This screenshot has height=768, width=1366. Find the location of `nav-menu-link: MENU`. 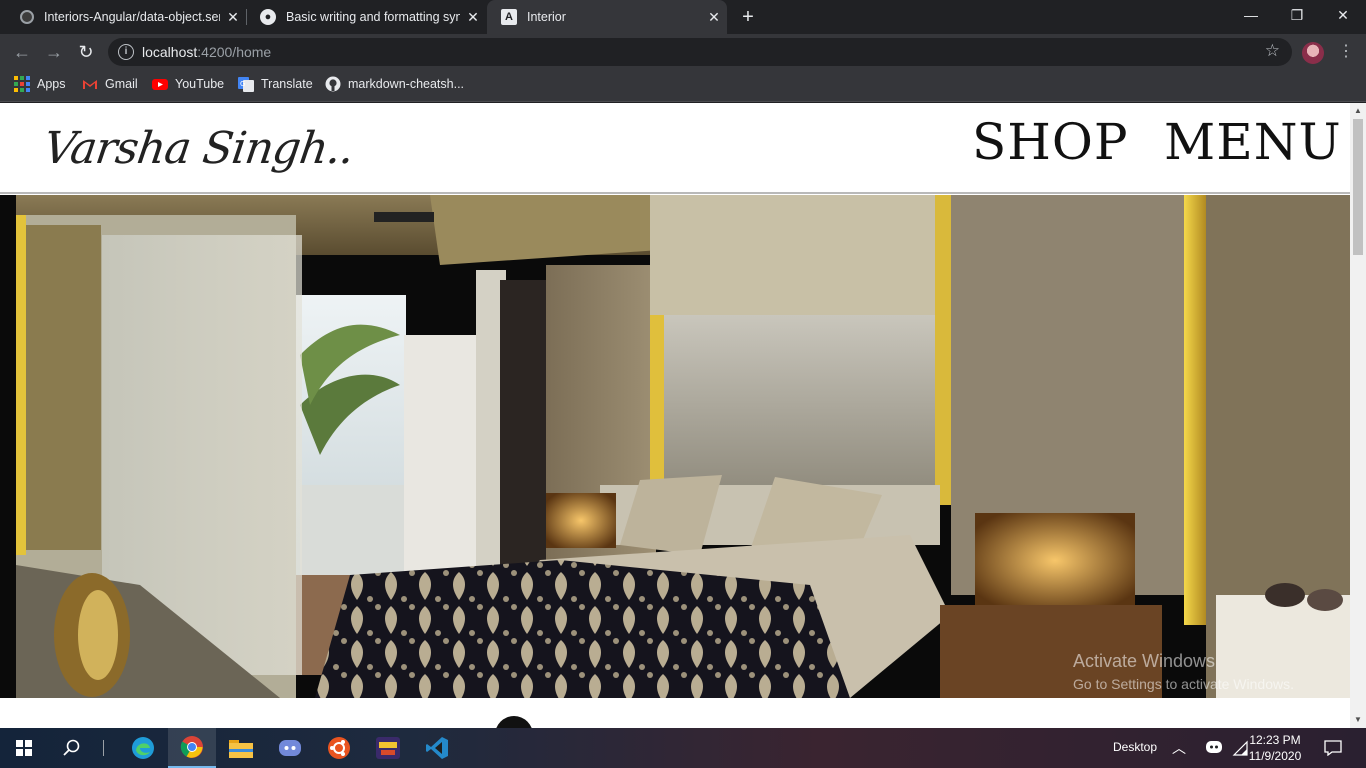

nav-menu-link: MENU is located at coordinates (1253, 142).